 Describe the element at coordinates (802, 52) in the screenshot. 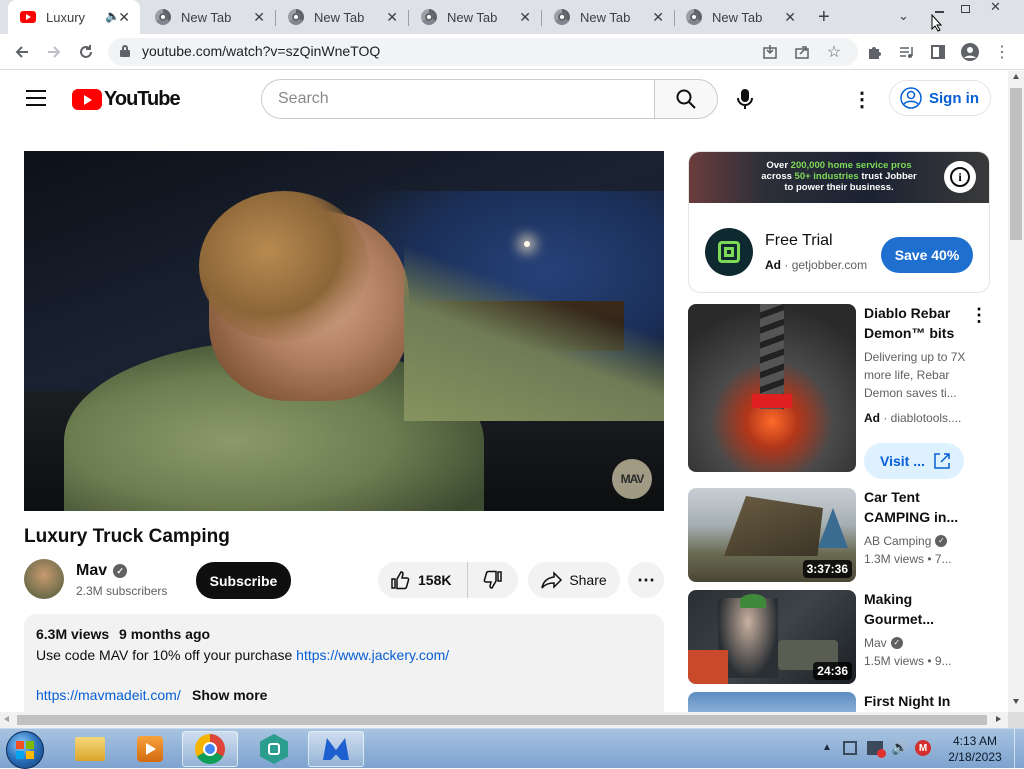

I see `share-page-icon` at that location.